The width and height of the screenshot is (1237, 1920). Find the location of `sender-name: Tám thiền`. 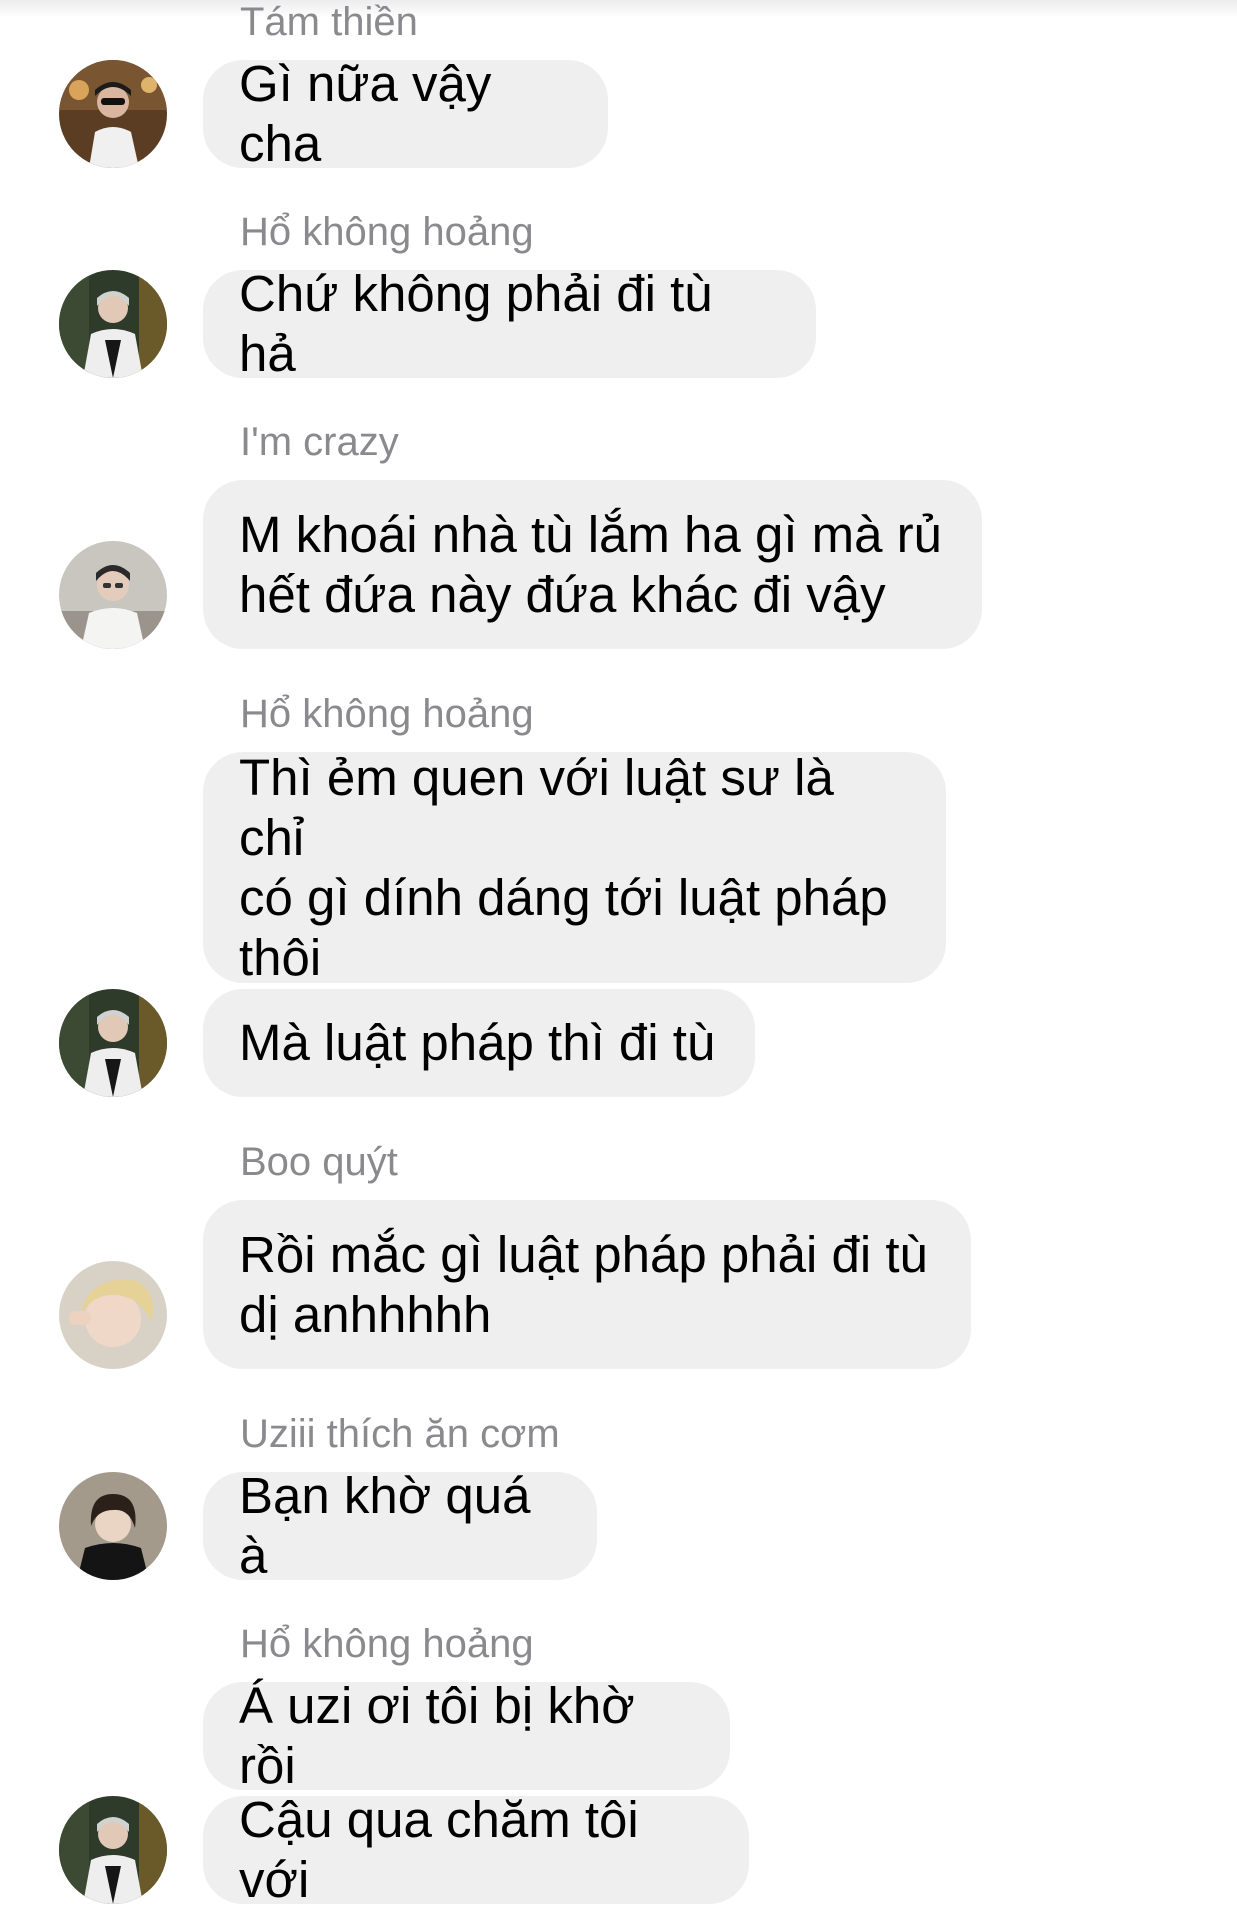

sender-name: Tám thiền is located at coordinates (329, 22).